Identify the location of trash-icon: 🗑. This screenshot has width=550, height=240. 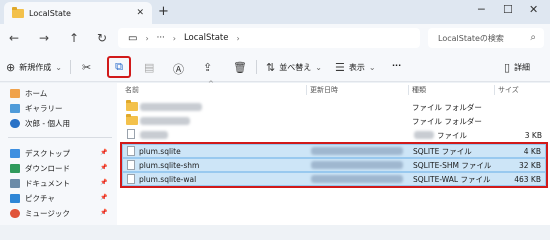
(240, 67).